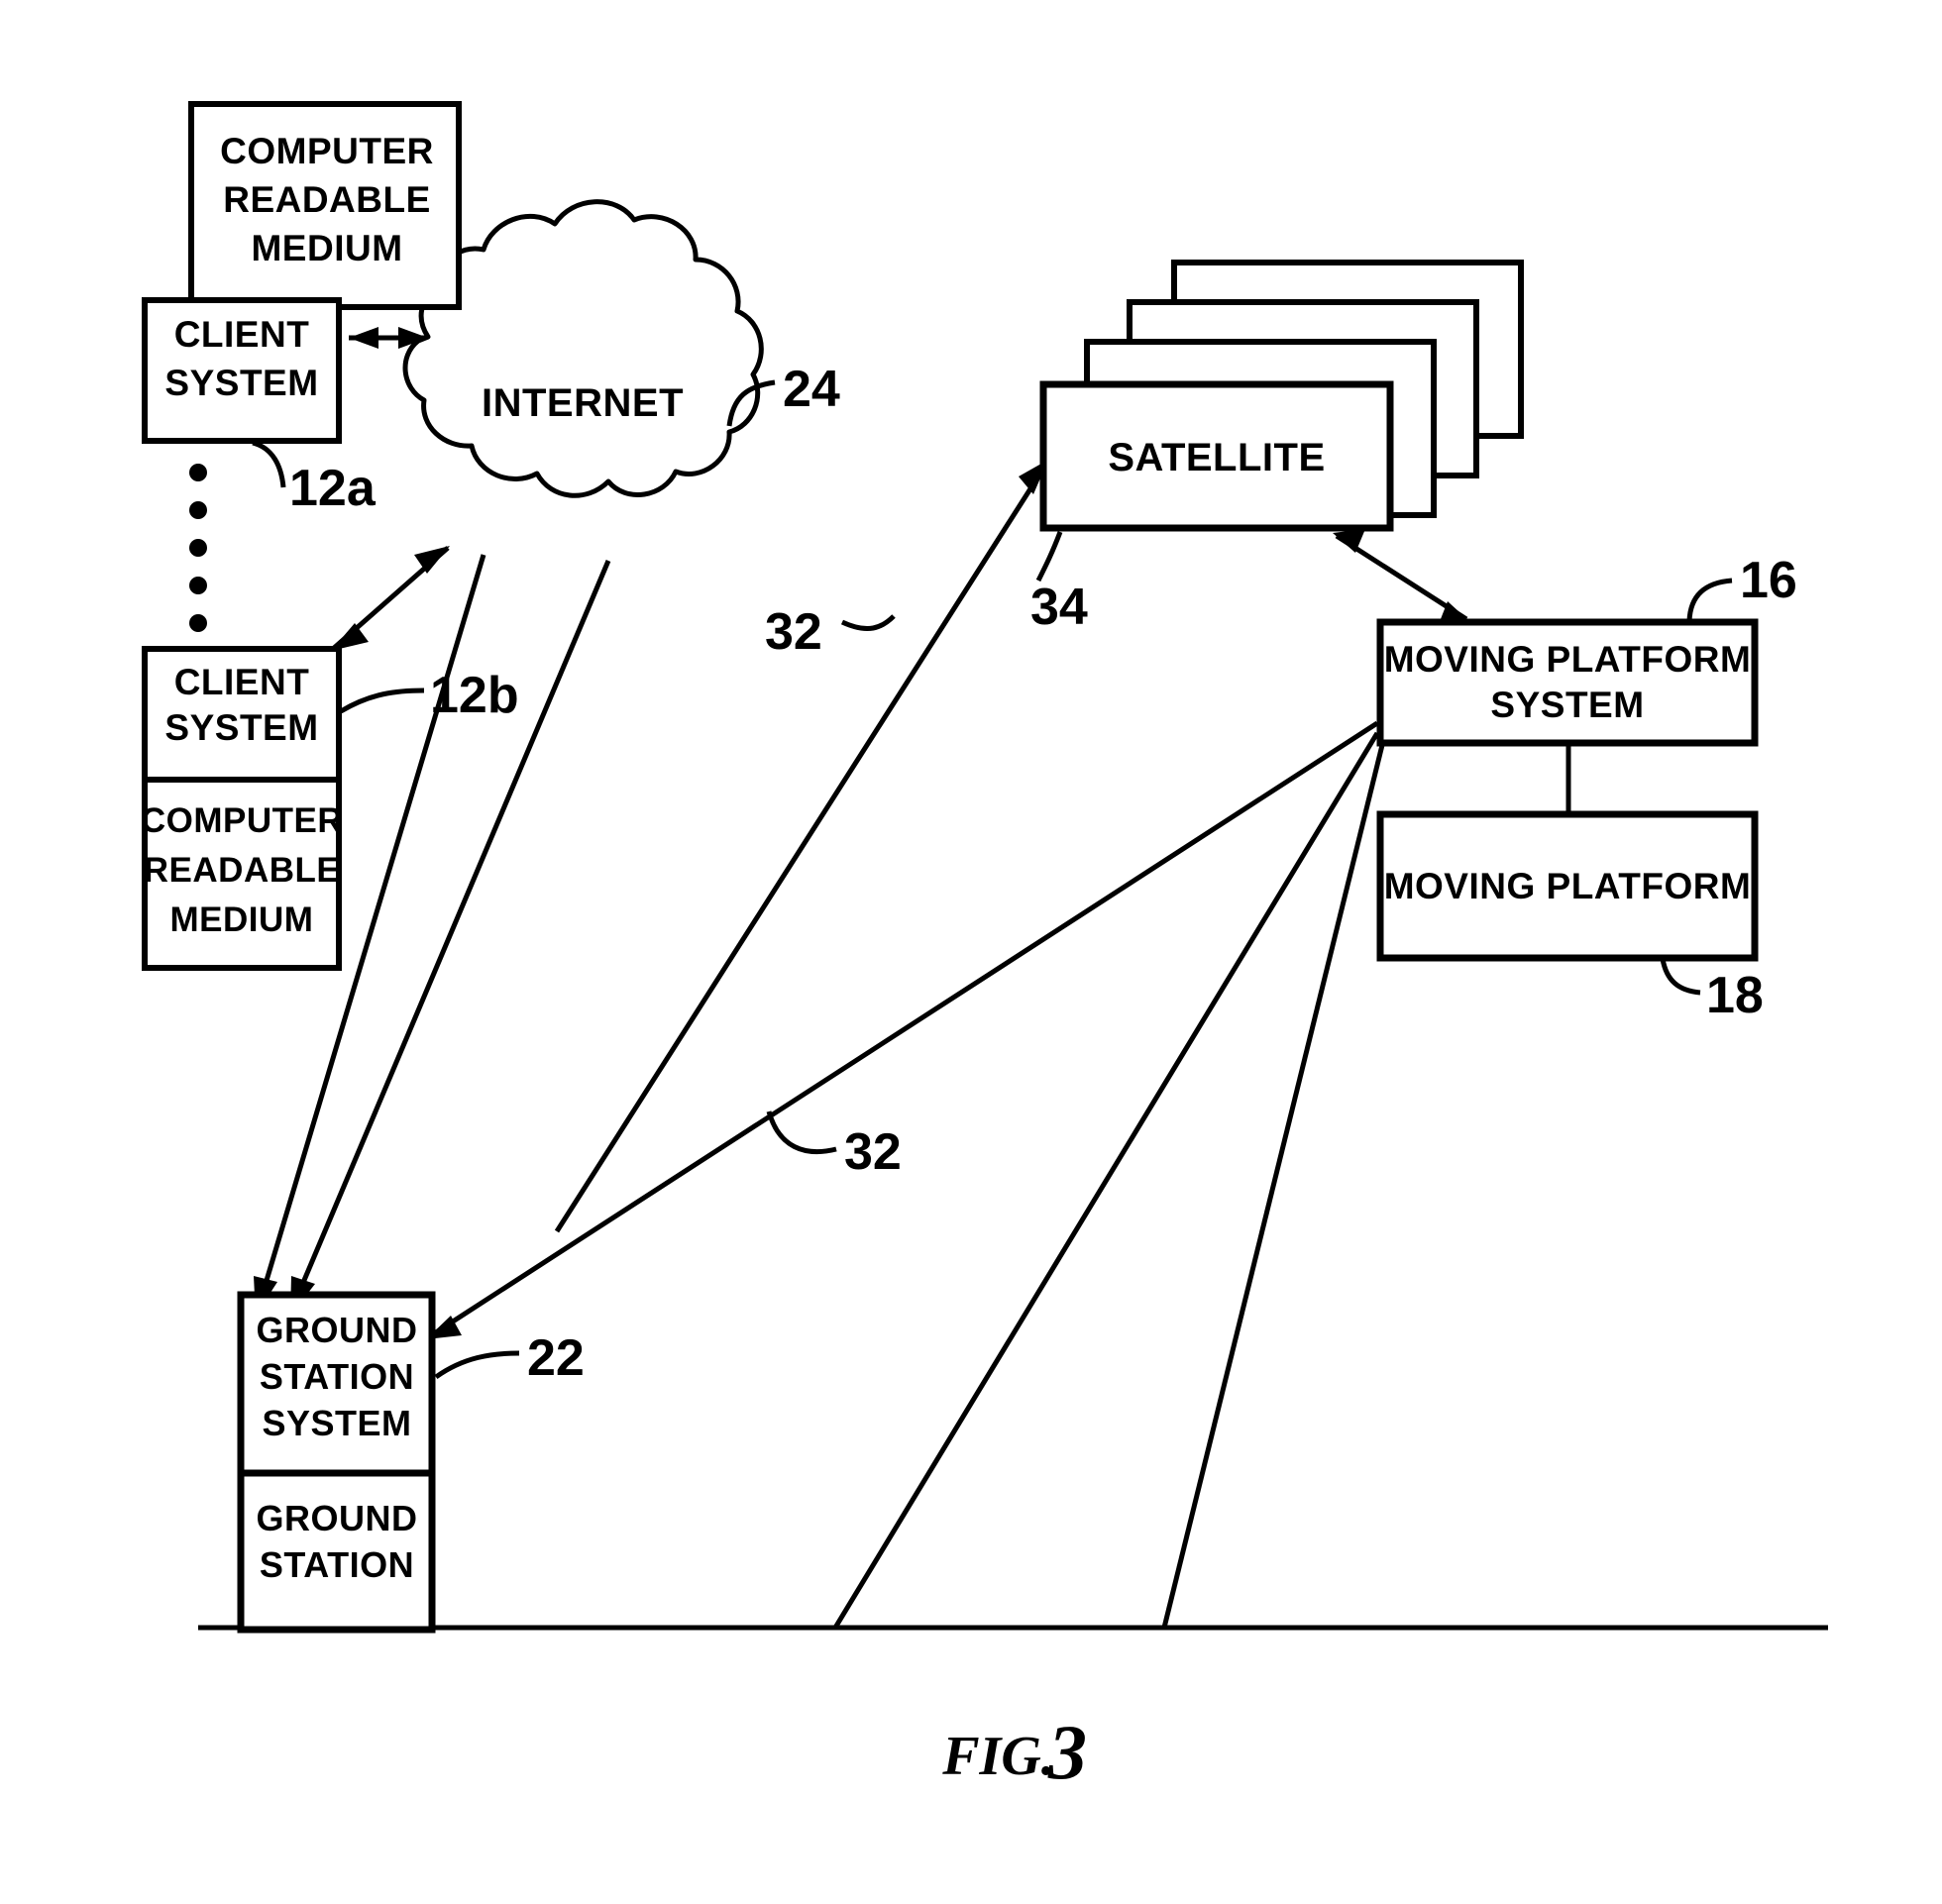 Image resolution: width=1942 pixels, height=1904 pixels. What do you see at coordinates (1059, 607) in the screenshot?
I see `ref-number-34: 34` at bounding box center [1059, 607].